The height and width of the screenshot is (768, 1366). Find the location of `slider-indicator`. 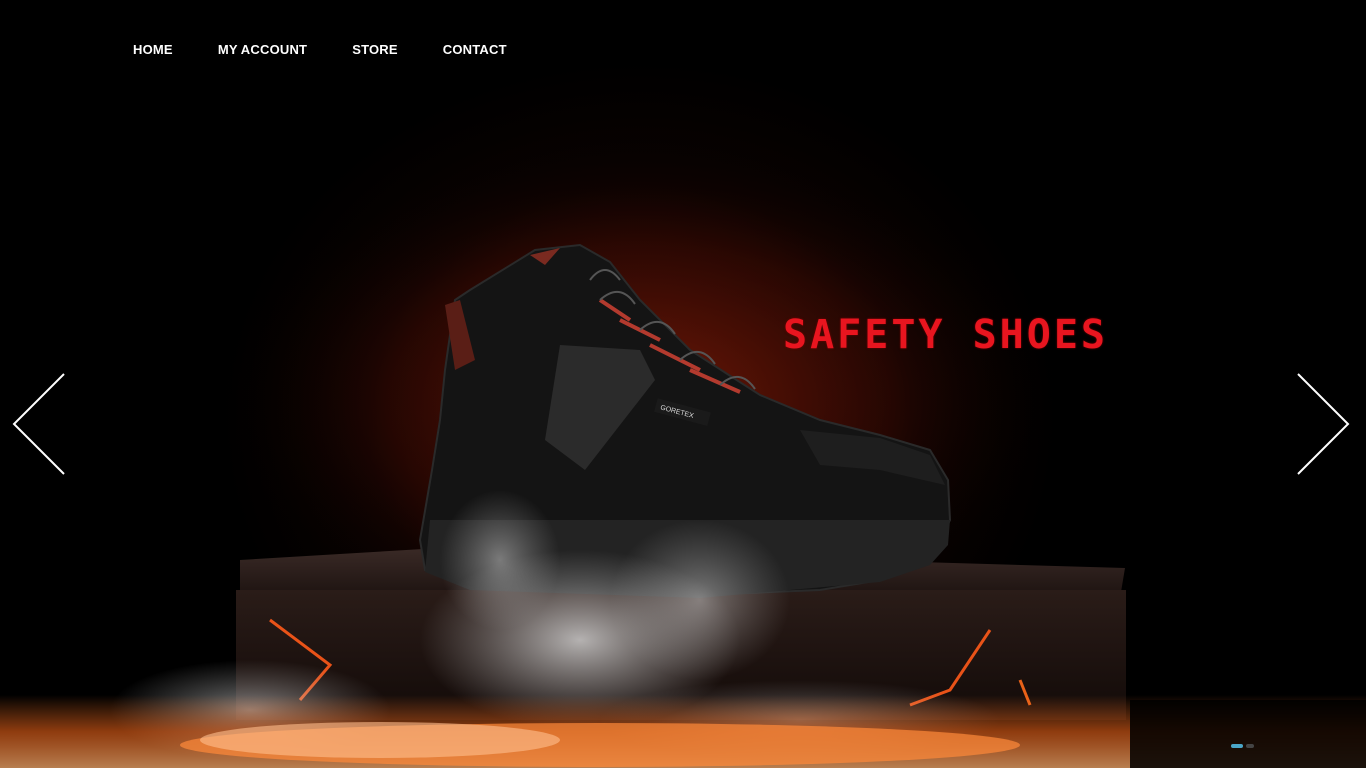

slider-indicator is located at coordinates (1250, 746).